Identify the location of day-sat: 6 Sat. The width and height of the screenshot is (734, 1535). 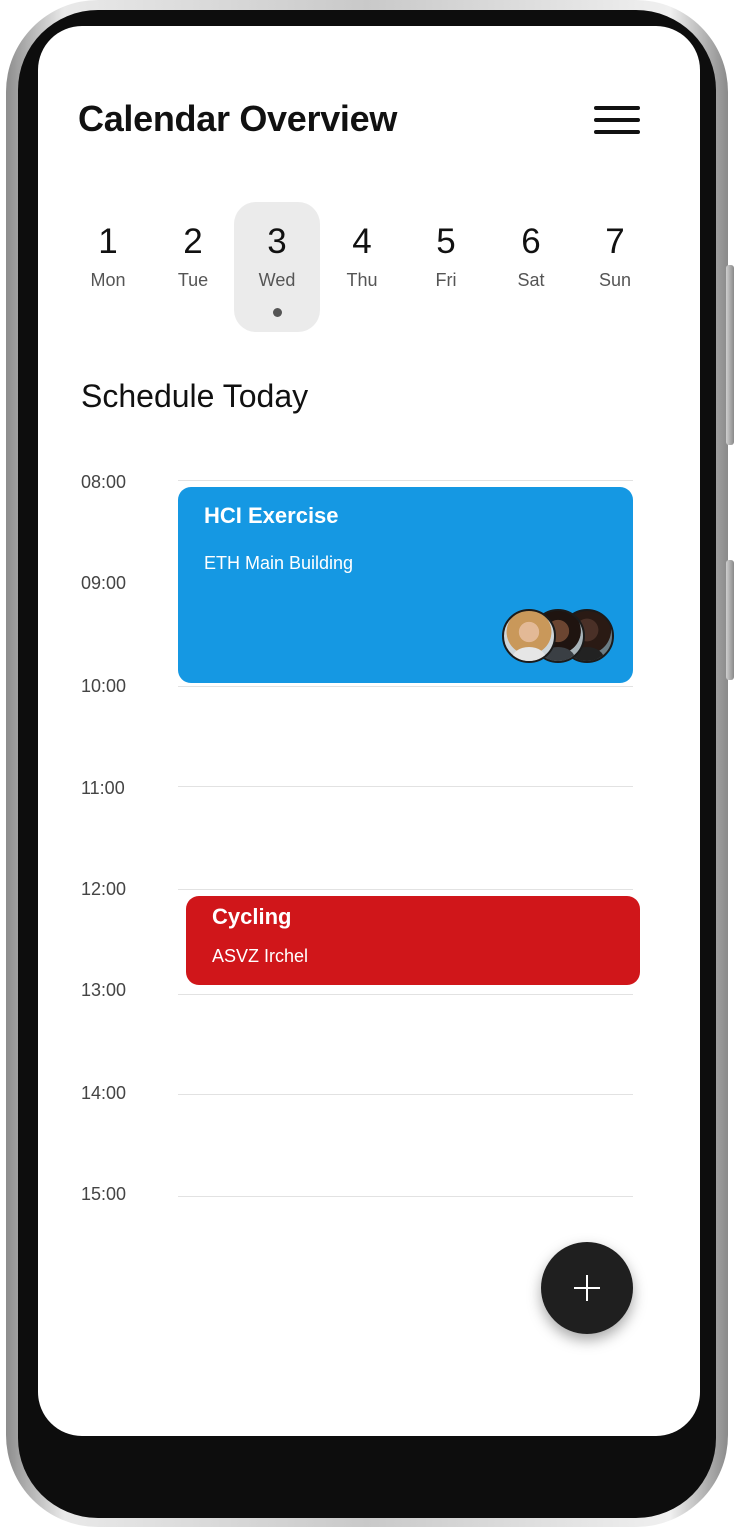
(531, 267).